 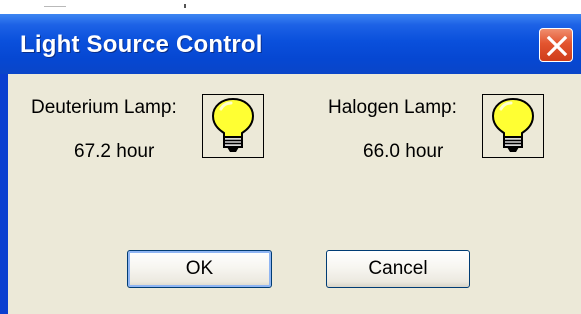 What do you see at coordinates (199, 269) in the screenshot?
I see `ok-button: OK` at bounding box center [199, 269].